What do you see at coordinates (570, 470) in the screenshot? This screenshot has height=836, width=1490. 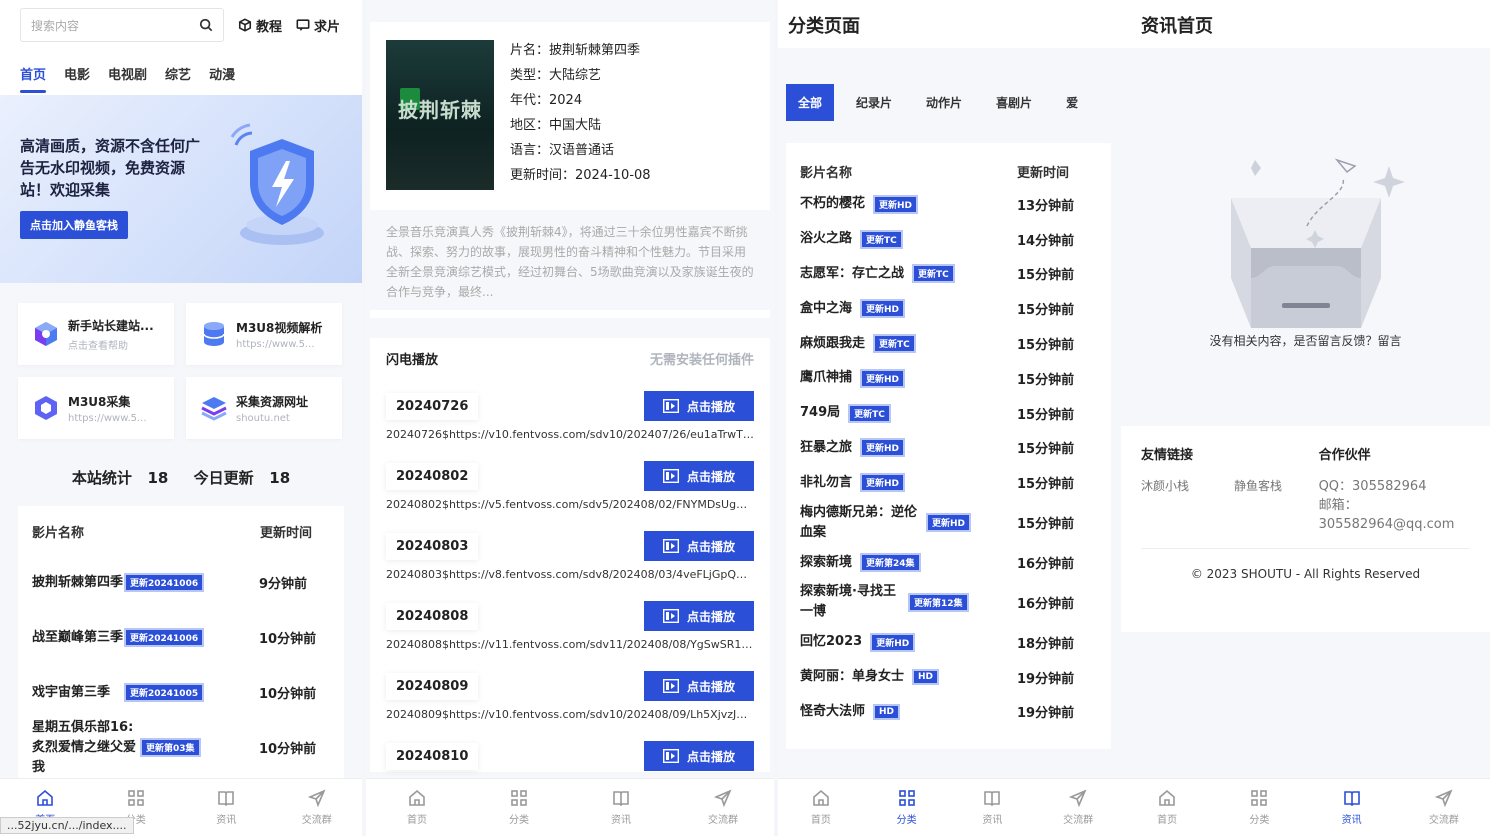 I see `list-item: 20240802 点击播放` at bounding box center [570, 470].